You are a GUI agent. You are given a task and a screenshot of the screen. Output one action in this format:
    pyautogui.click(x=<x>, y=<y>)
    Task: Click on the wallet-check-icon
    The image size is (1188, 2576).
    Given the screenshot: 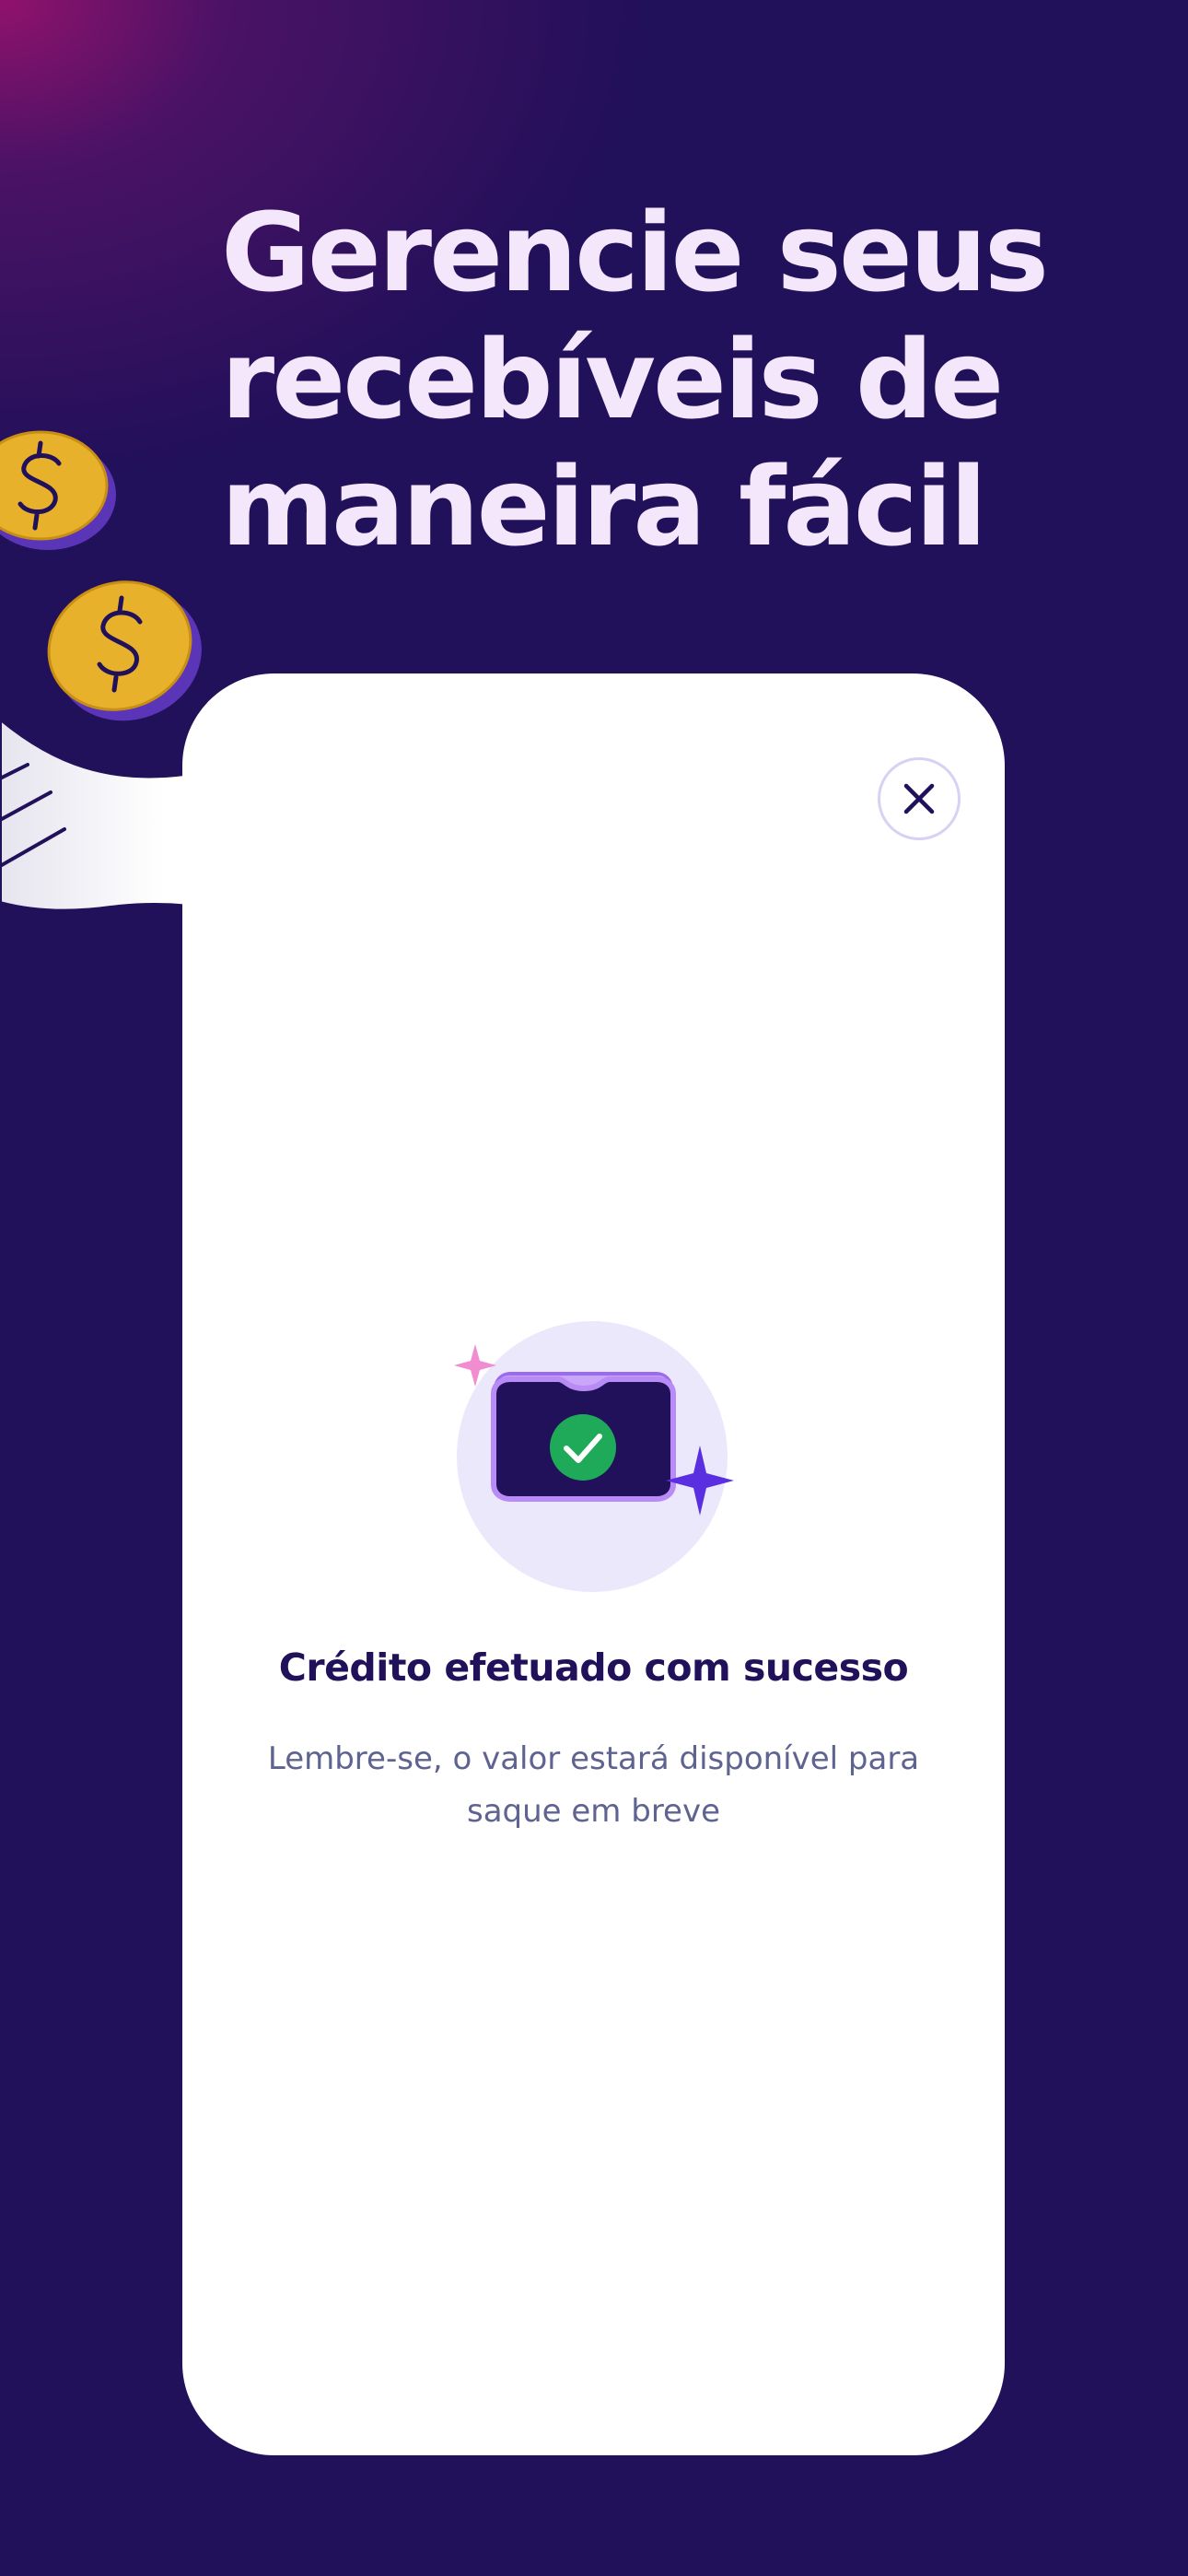 What is the action you would take?
    pyautogui.click(x=594, y=1456)
    